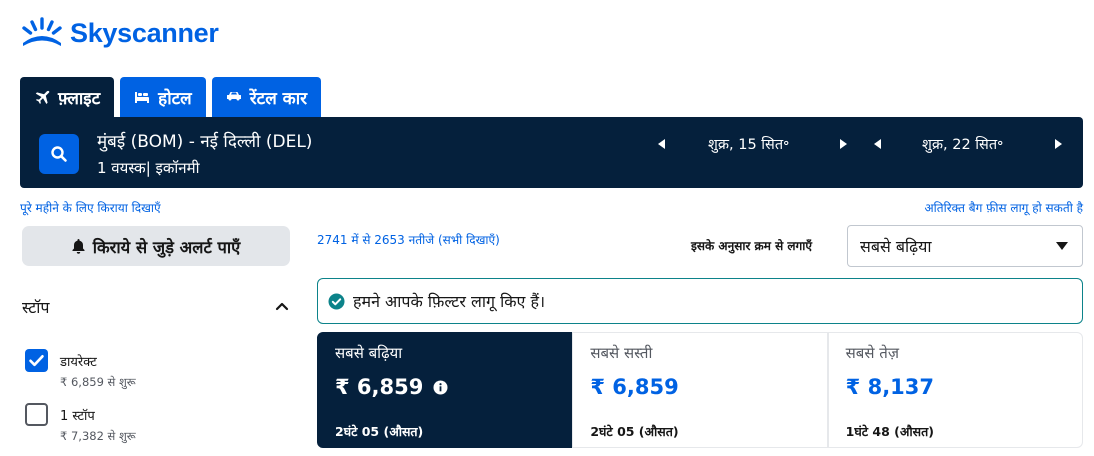  I want to click on stop-direct-checkbox, so click(36, 360).